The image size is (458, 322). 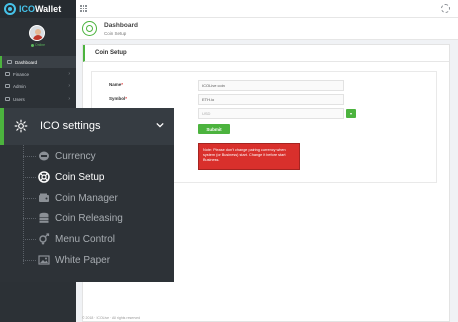 What do you see at coordinates (10, 9) in the screenshot?
I see `logo-icon` at bounding box center [10, 9].